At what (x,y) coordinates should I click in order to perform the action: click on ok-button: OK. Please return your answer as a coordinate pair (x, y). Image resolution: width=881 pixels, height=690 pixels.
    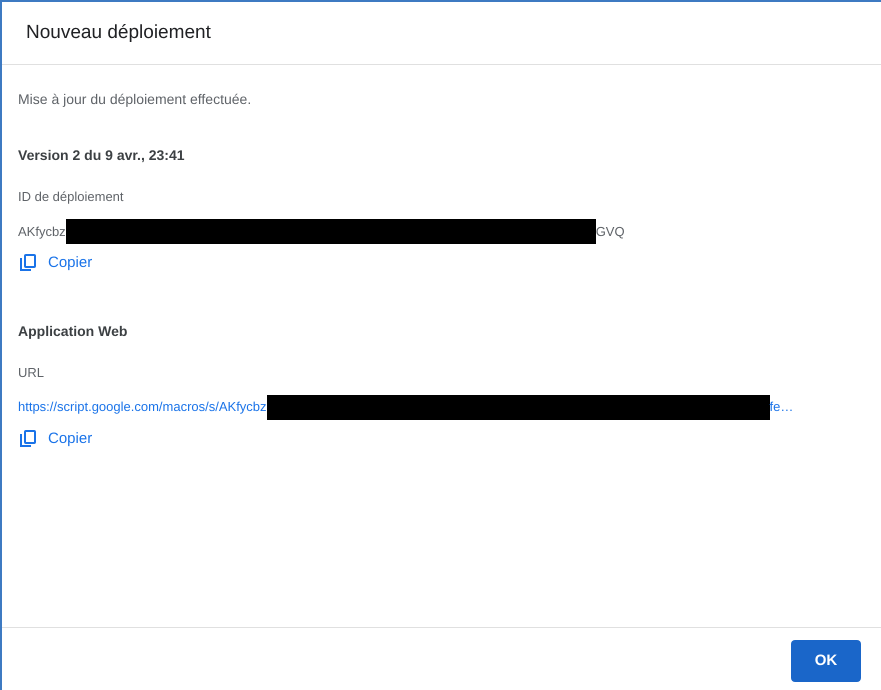
    Looking at the image, I should click on (826, 661).